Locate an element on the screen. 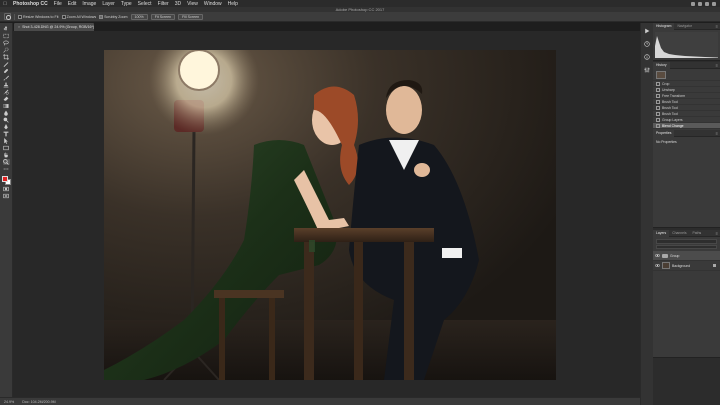 This screenshot has height=405, width=720. eyedropper-tool-icon is located at coordinates (6, 64).